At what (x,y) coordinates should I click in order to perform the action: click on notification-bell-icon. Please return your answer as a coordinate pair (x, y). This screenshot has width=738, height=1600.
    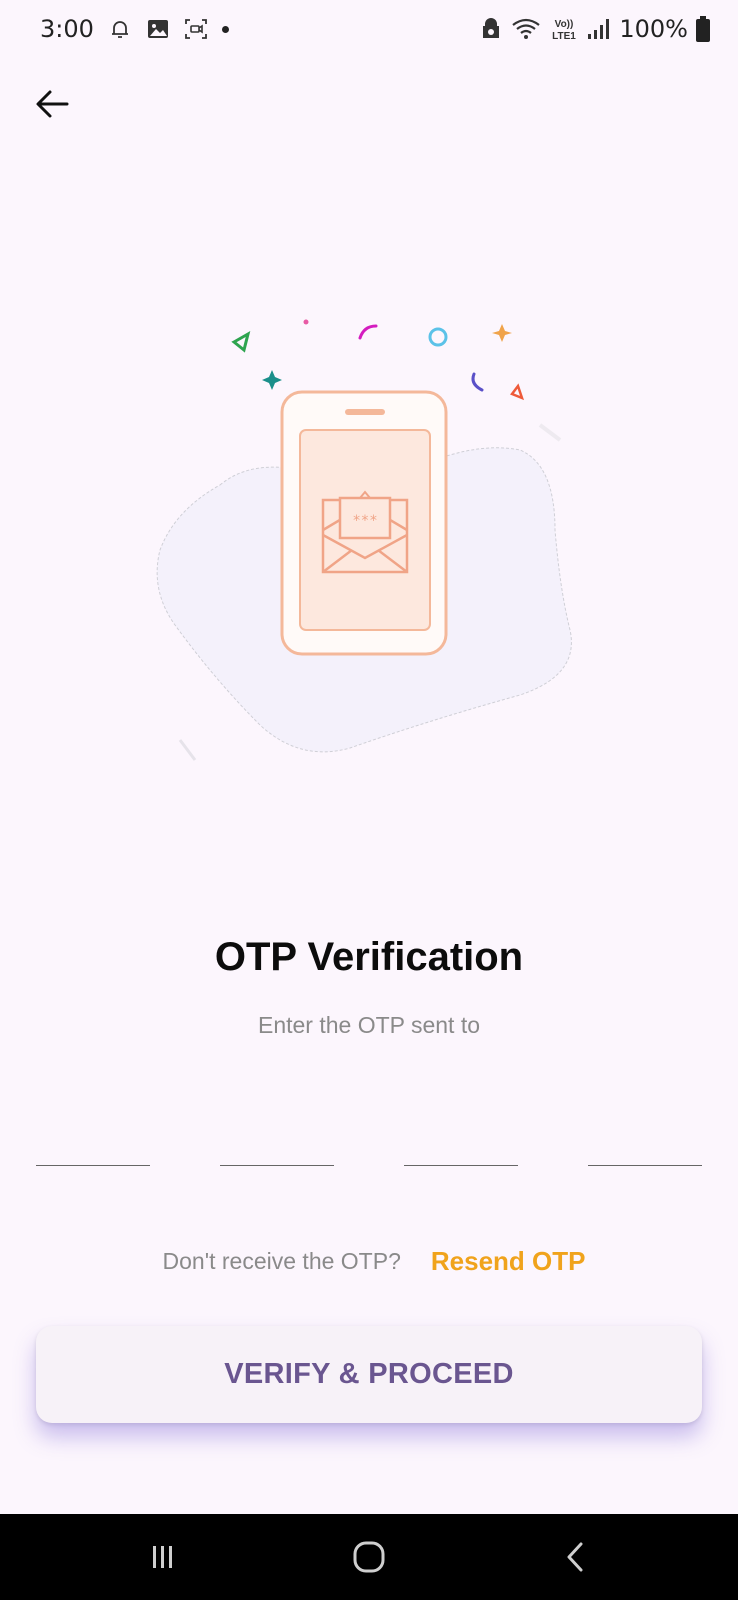
    Looking at the image, I should click on (119, 29).